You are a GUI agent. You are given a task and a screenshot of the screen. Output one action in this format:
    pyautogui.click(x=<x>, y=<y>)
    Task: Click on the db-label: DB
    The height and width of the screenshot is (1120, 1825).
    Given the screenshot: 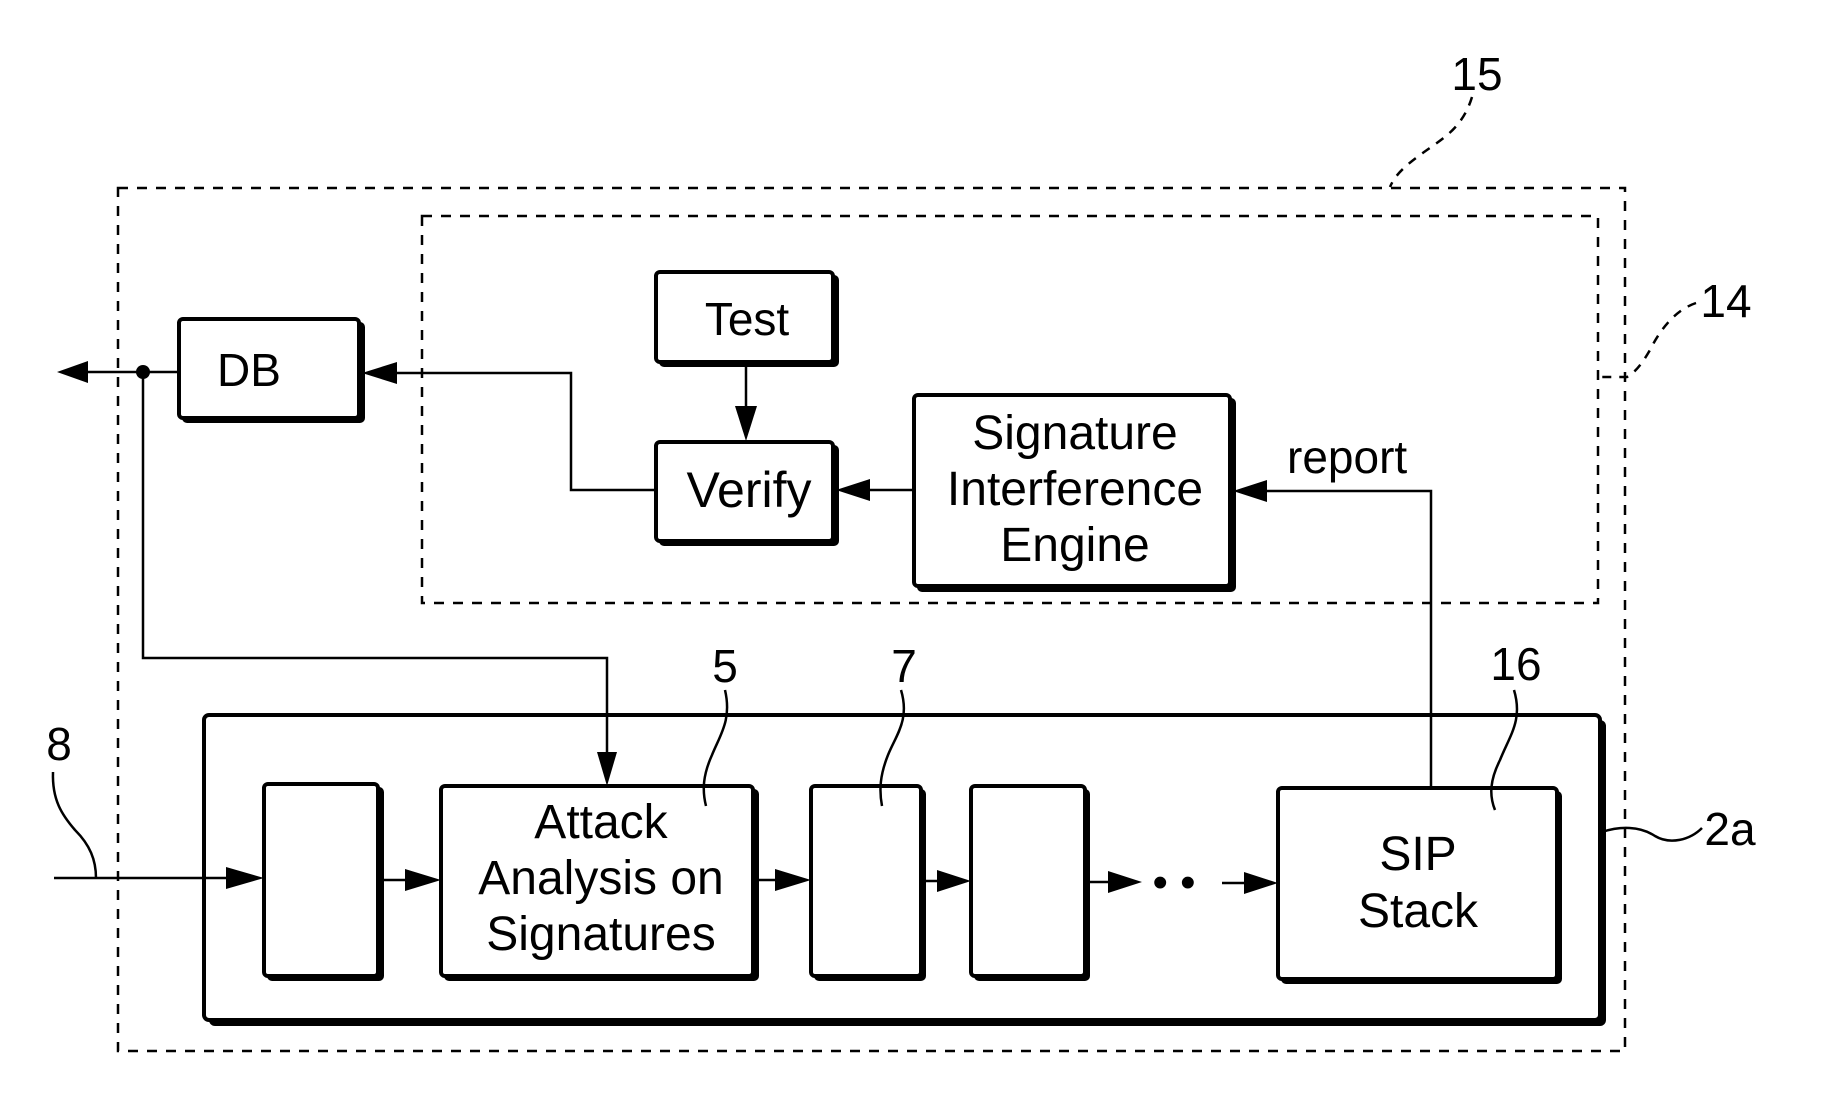 What is the action you would take?
    pyautogui.click(x=249, y=370)
    